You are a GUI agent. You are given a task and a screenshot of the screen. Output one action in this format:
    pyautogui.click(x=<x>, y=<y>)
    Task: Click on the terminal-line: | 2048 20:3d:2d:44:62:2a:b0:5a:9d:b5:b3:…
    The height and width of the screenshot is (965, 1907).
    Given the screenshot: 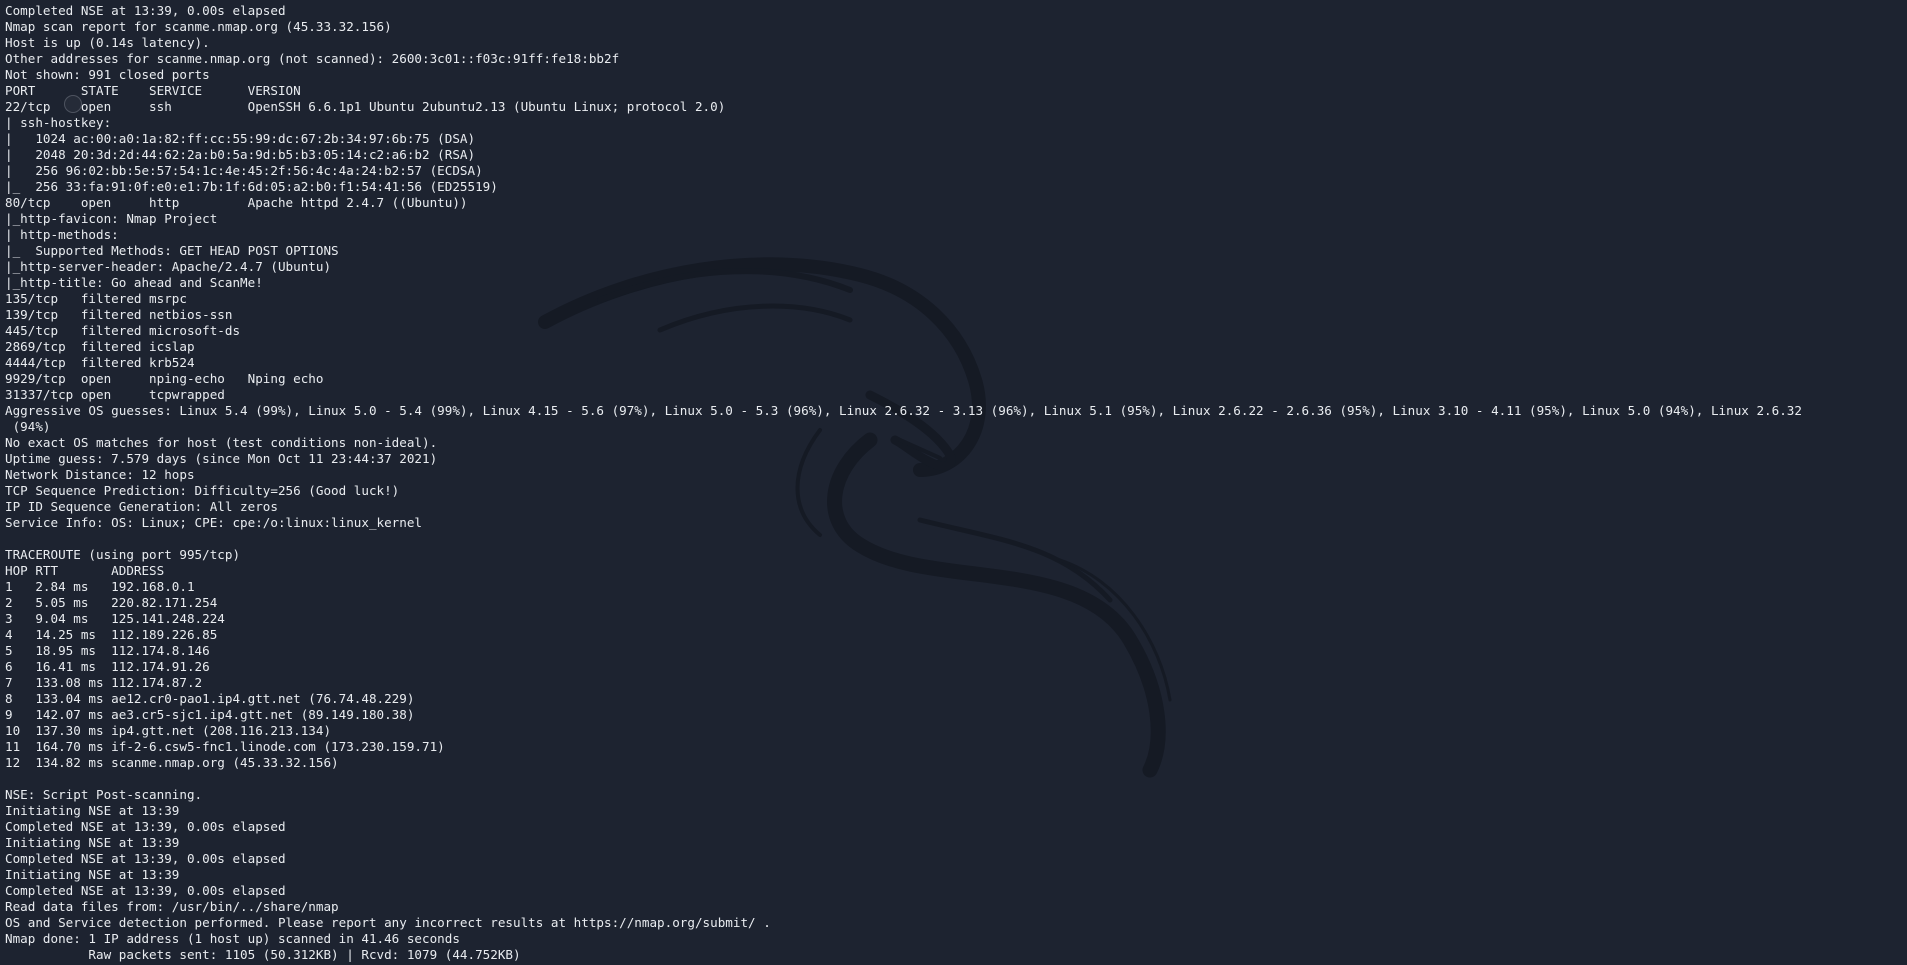 What is the action you would take?
    pyautogui.click(x=240, y=154)
    